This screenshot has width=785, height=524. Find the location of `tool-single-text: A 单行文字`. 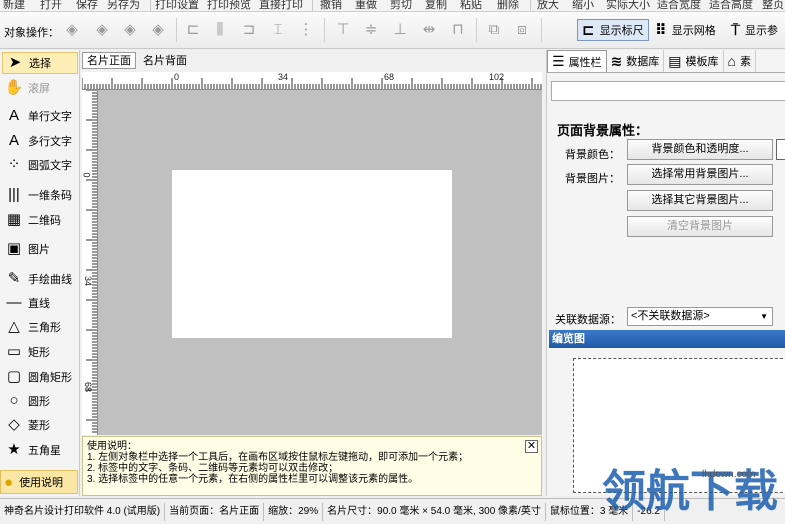

tool-single-text: A 单行文字 is located at coordinates (40, 116).